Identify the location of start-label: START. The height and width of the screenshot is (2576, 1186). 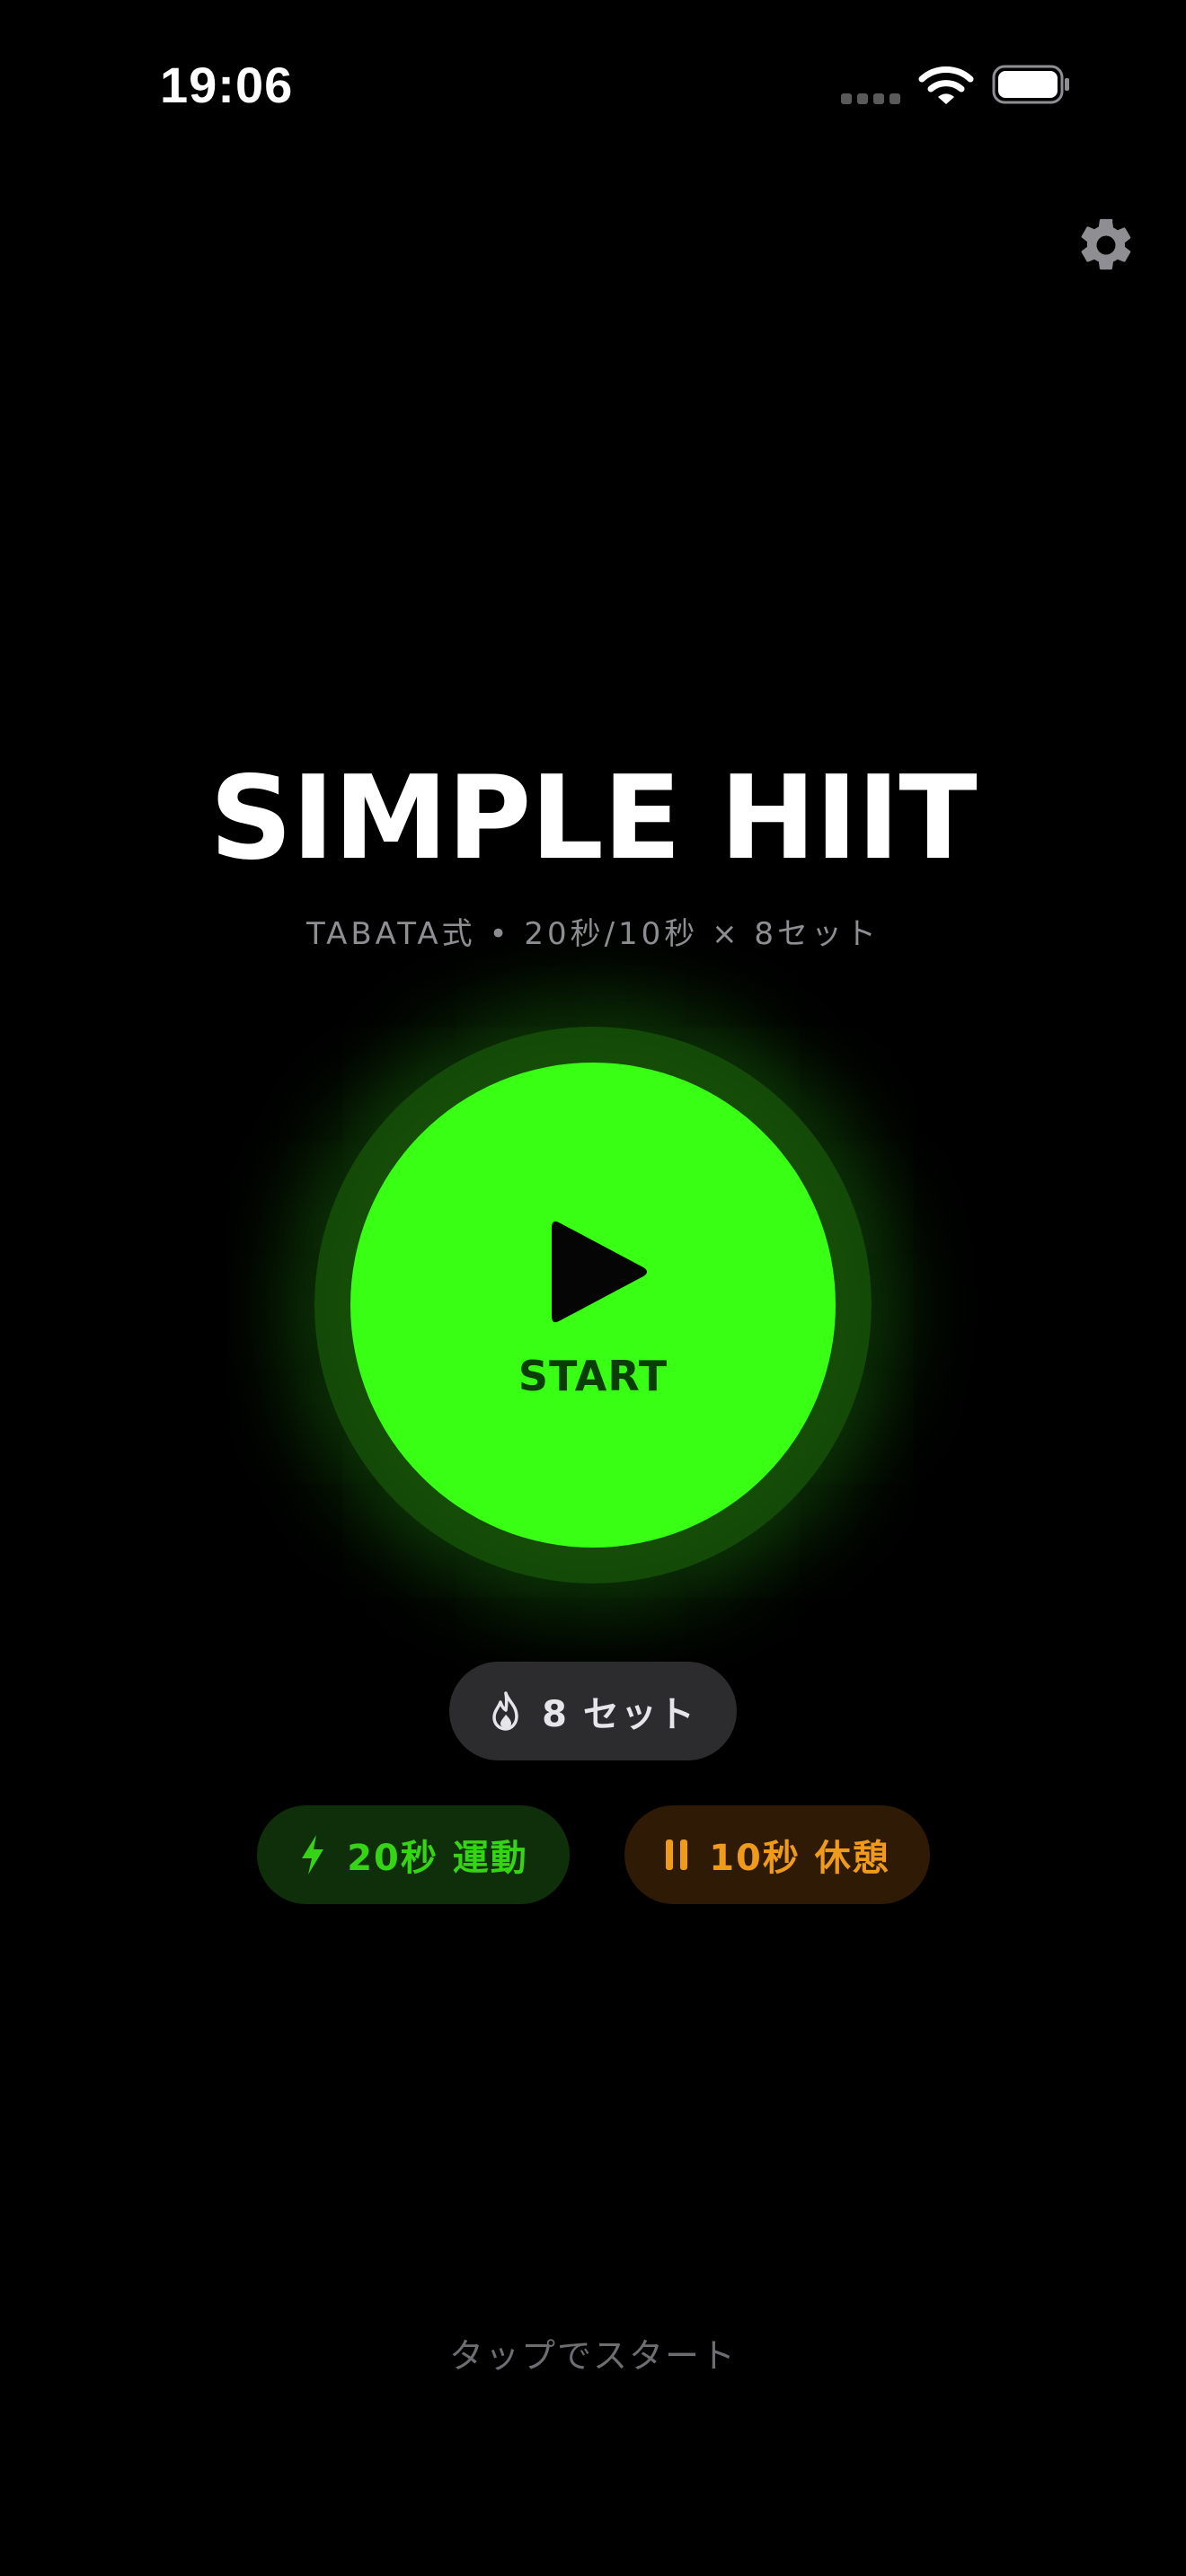
(593, 1376).